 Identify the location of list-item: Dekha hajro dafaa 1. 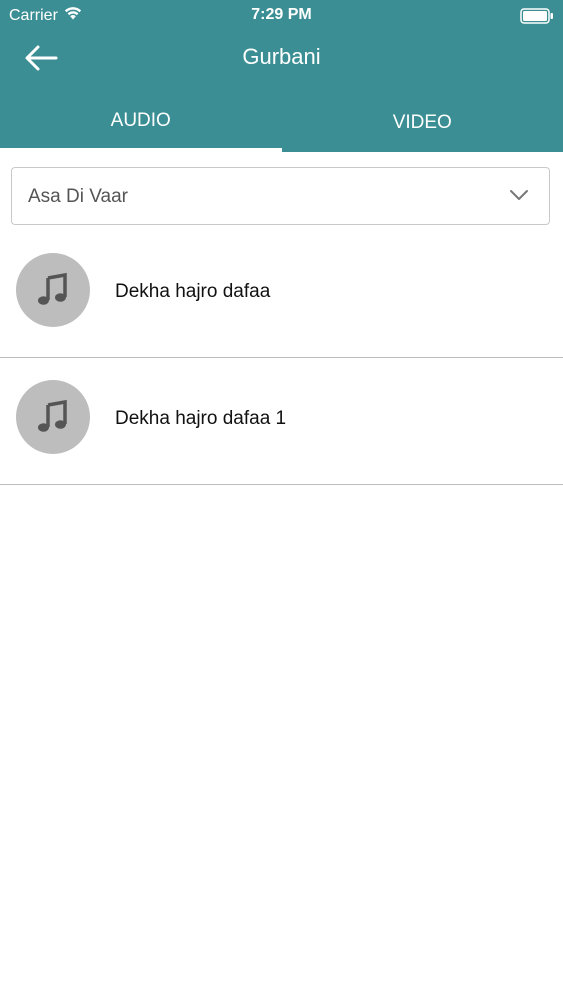
(281, 421).